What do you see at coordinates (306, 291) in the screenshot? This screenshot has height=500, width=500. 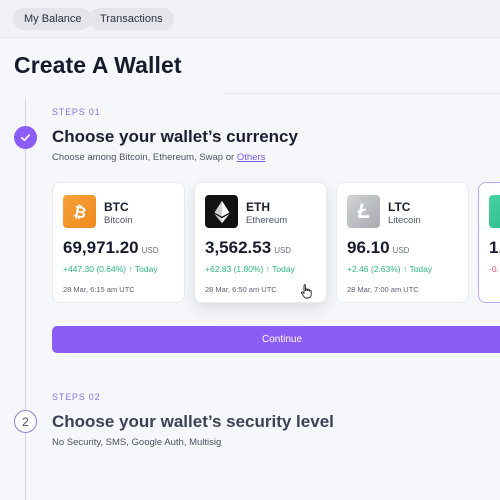 I see `hand-pointer-icon` at bounding box center [306, 291].